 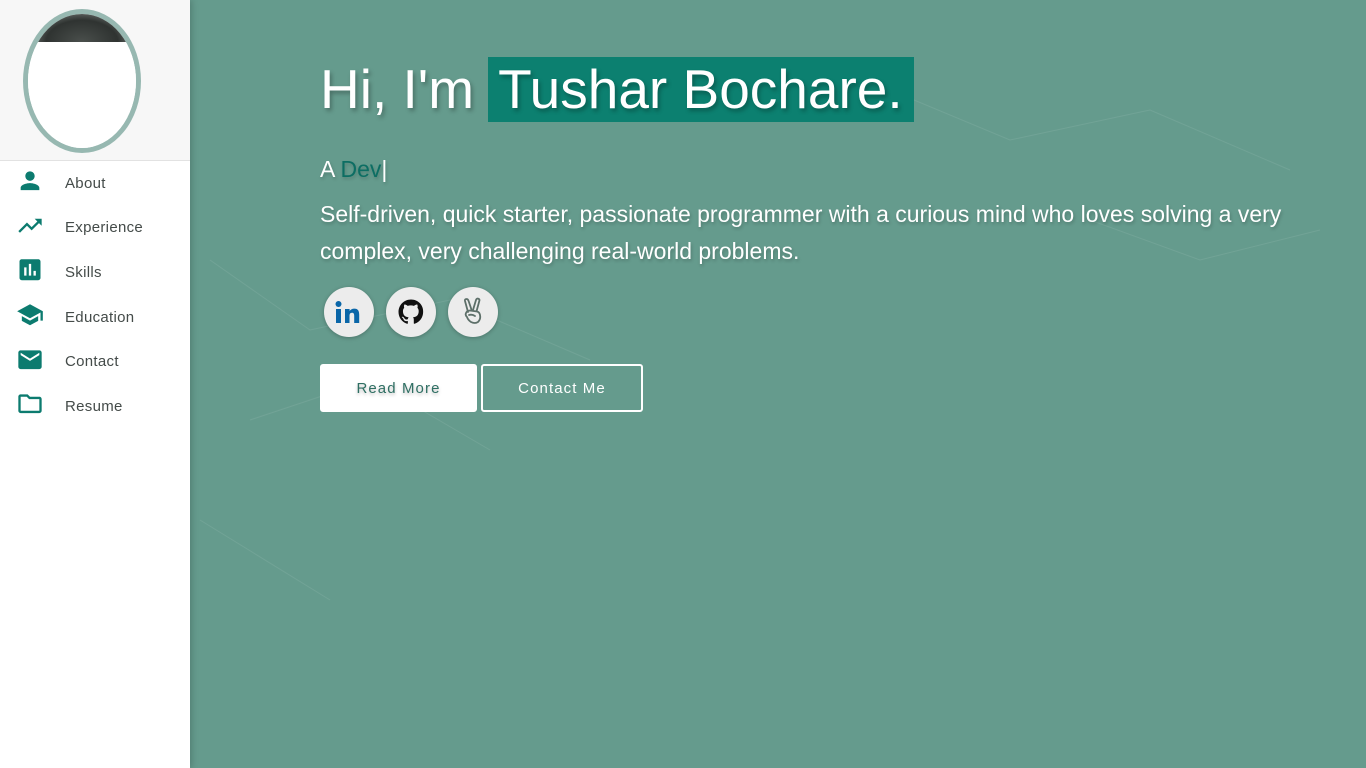 What do you see at coordinates (30, 226) in the screenshot?
I see `trending-up-icon` at bounding box center [30, 226].